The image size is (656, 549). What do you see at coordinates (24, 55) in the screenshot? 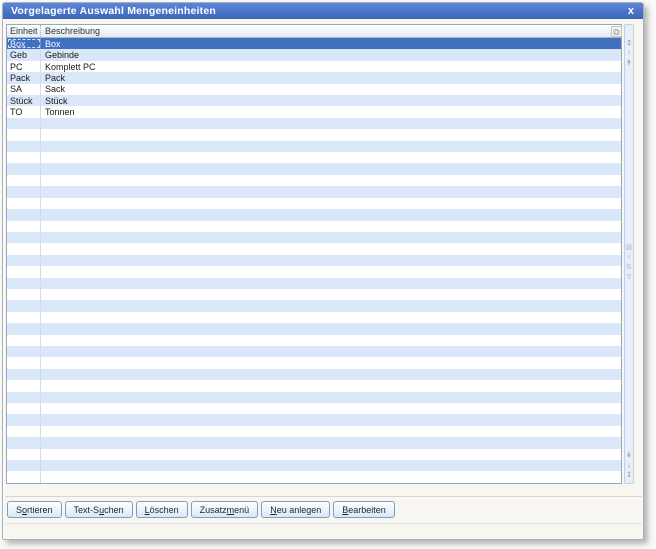
I see `cell-einheit: Geb` at bounding box center [24, 55].